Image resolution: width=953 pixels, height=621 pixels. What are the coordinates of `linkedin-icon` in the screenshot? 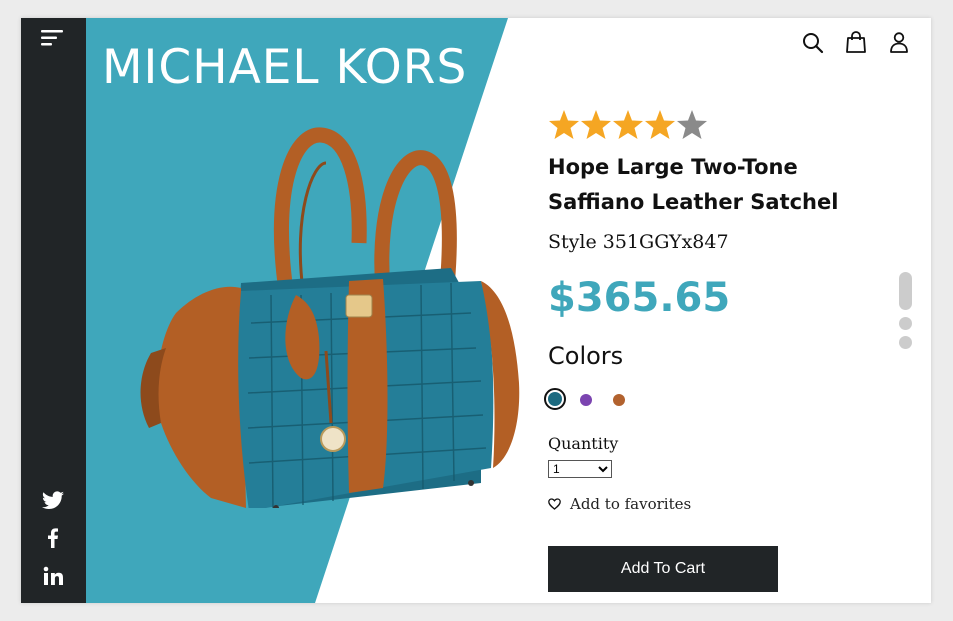 It's located at (53, 576).